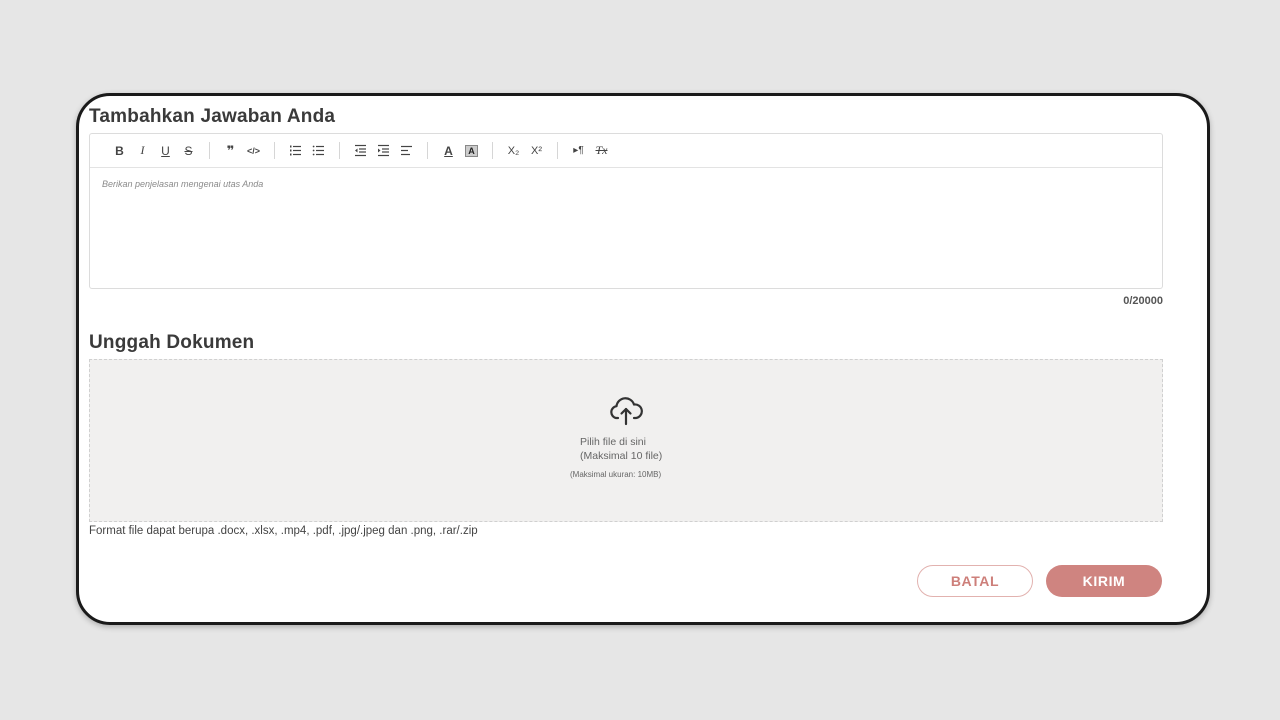 The height and width of the screenshot is (720, 1280). I want to click on dropzone-instruction: Pilih file di sini, so click(613, 442).